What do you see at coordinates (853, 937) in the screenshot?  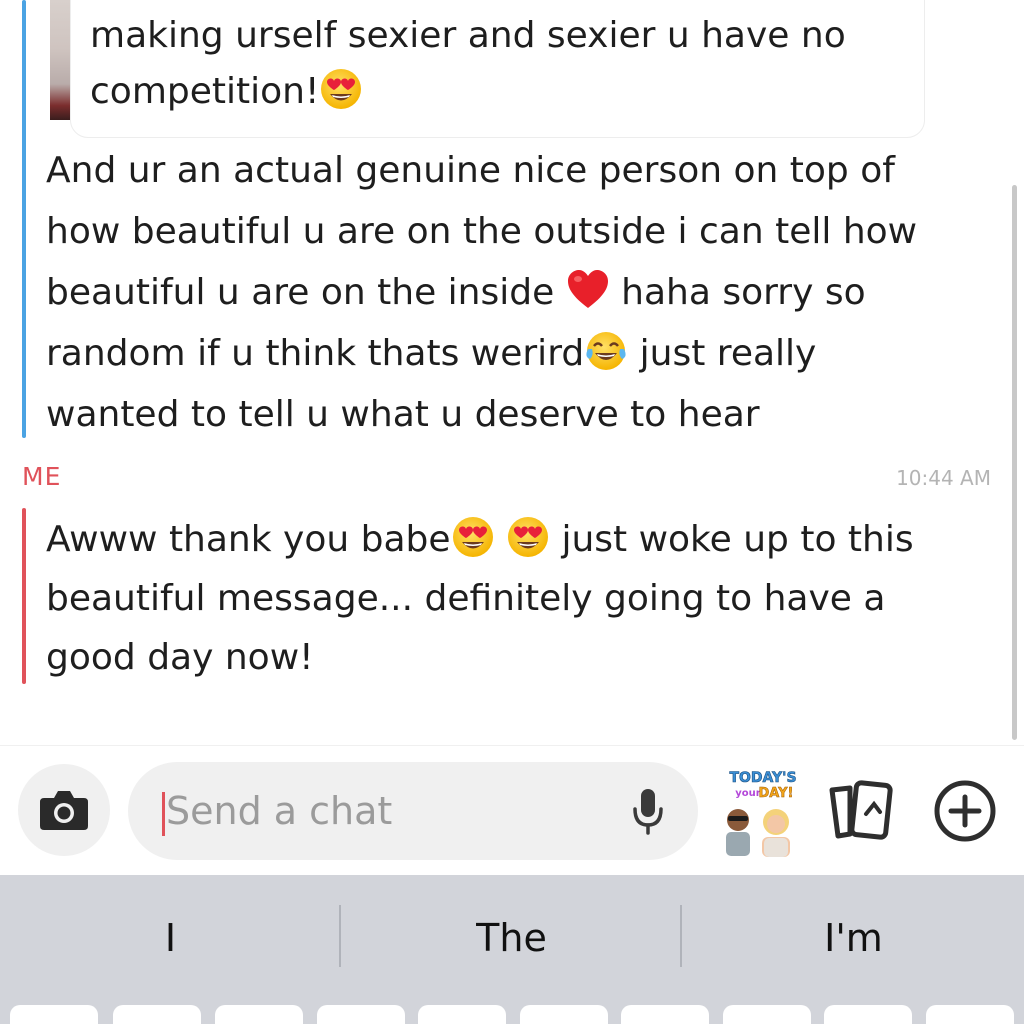 I see `keyboard-suggestion: I'm` at bounding box center [853, 937].